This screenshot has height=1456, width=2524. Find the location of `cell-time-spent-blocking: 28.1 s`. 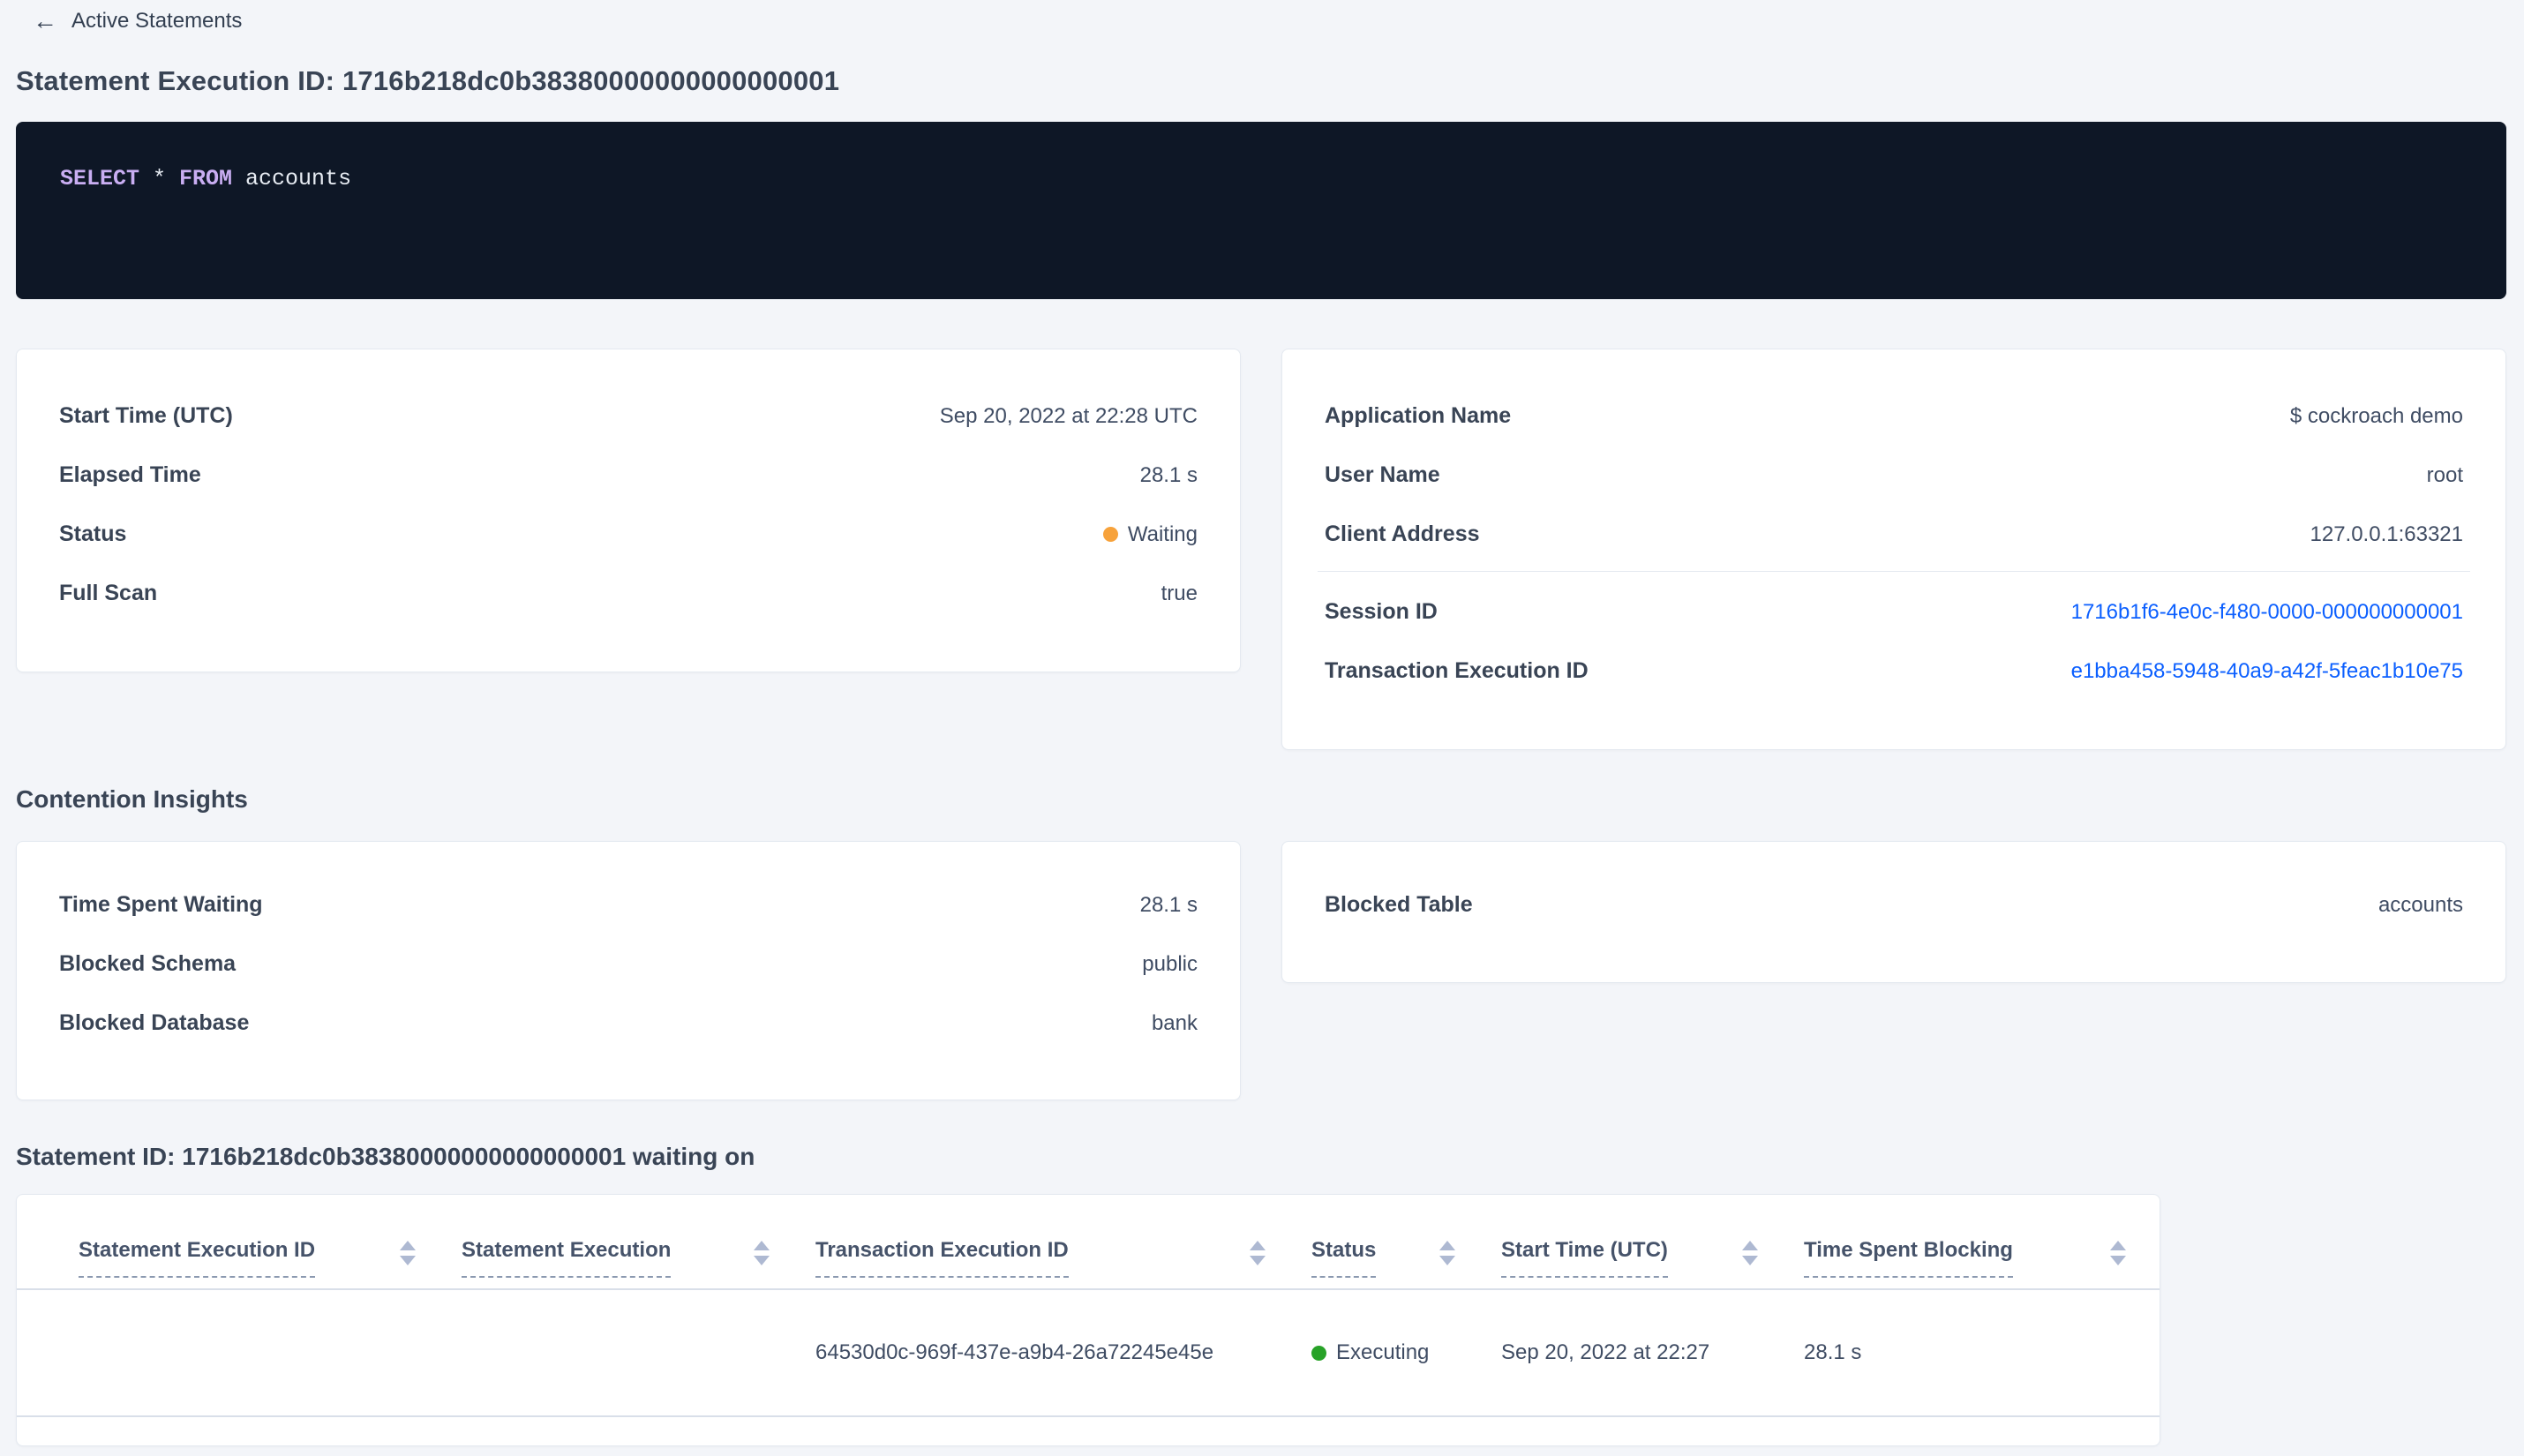

cell-time-spent-blocking: 28.1 s is located at coordinates (1833, 1352).